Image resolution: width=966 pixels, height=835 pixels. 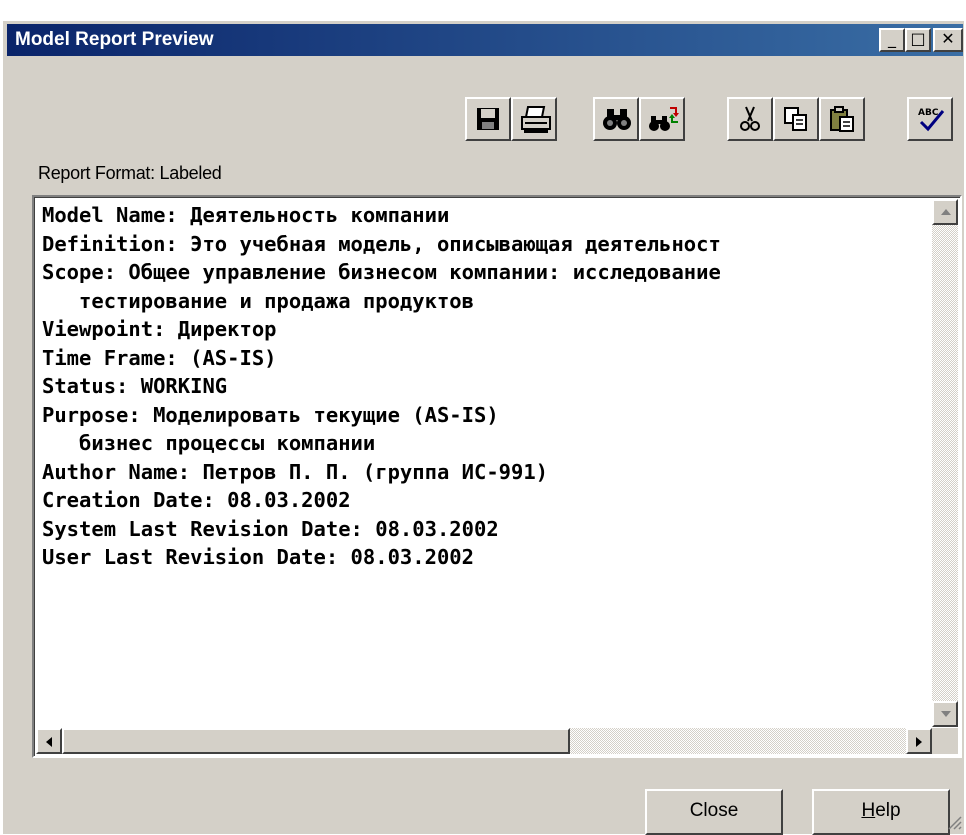 I want to click on paste-button, so click(x=842, y=119).